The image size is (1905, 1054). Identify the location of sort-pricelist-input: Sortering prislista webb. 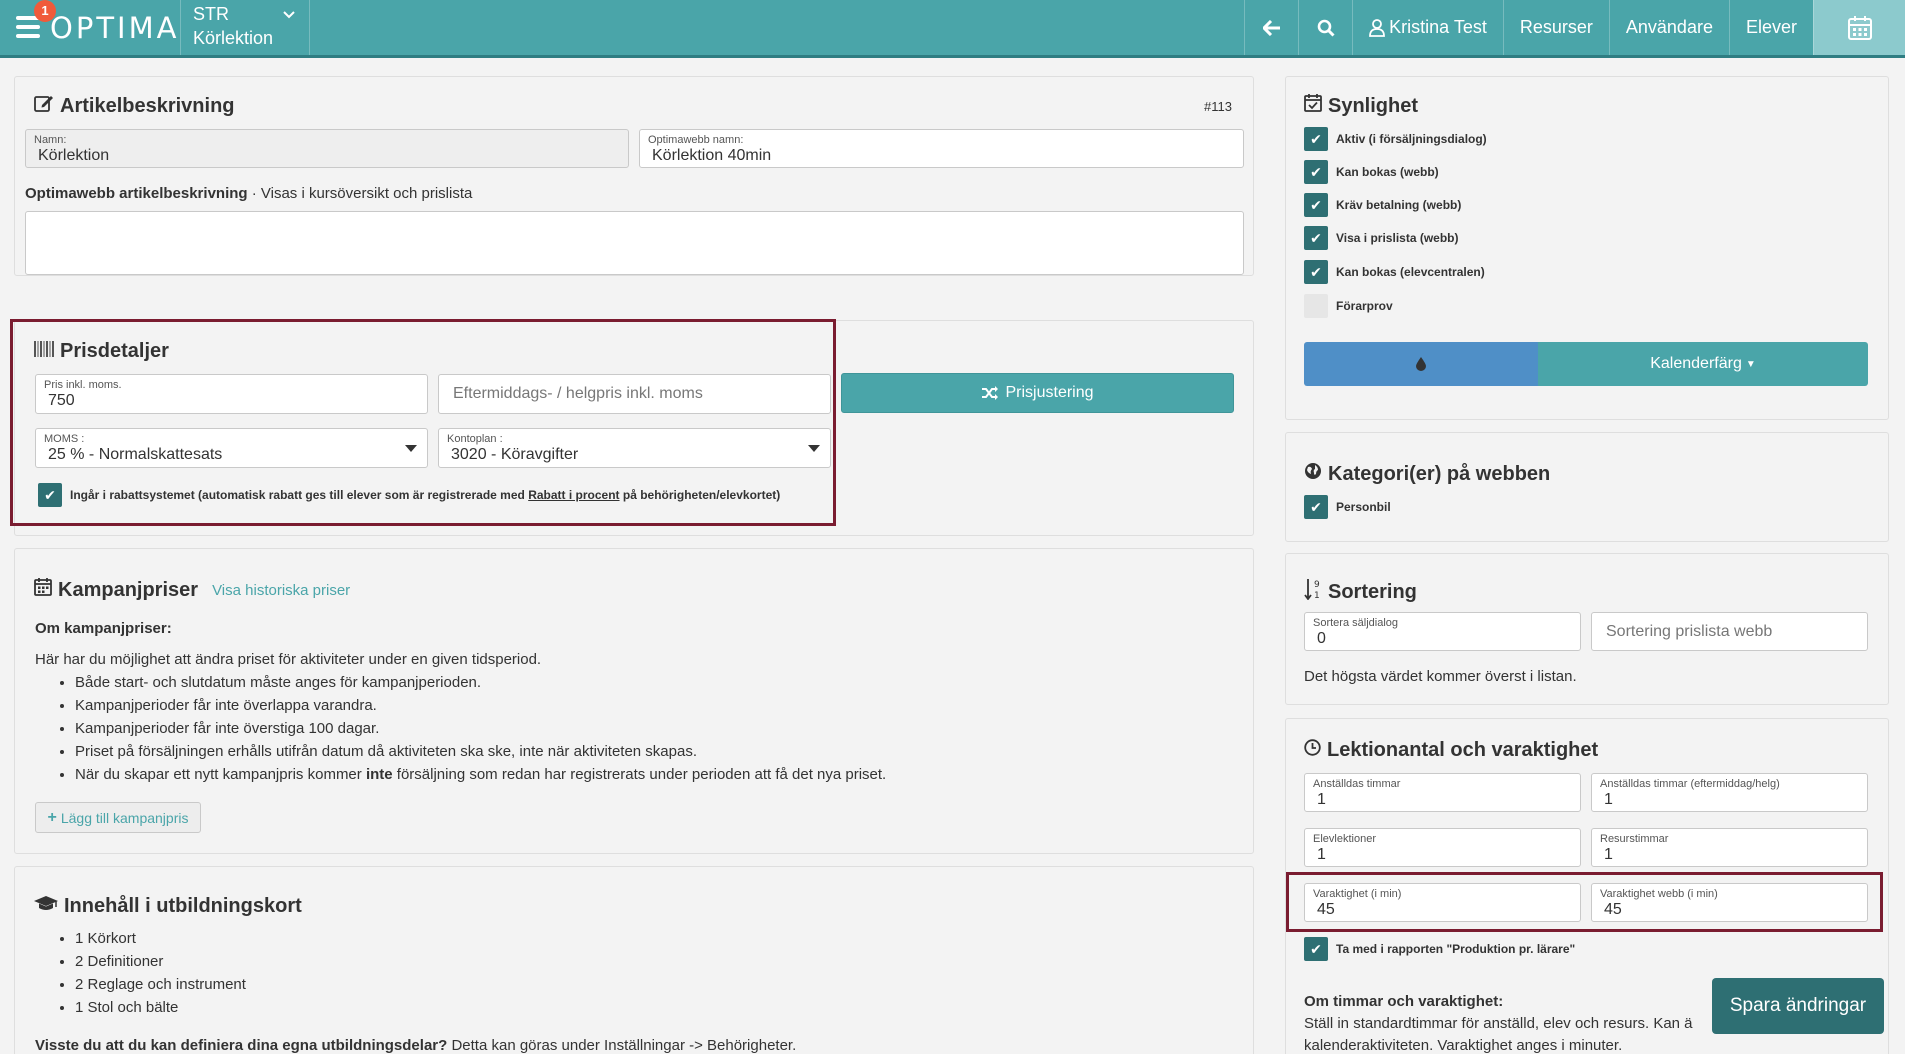
(1729, 631).